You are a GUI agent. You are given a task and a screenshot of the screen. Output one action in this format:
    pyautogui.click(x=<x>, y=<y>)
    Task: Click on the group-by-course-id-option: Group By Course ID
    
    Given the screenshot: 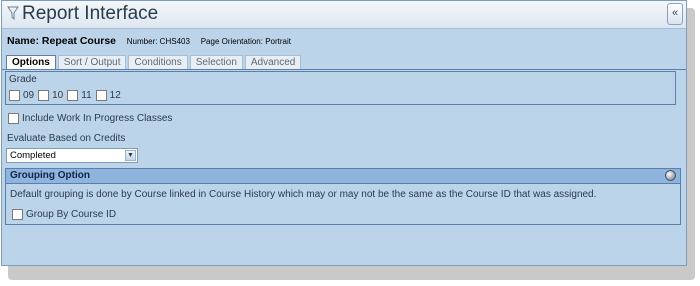 What is the action you would take?
    pyautogui.click(x=64, y=214)
    